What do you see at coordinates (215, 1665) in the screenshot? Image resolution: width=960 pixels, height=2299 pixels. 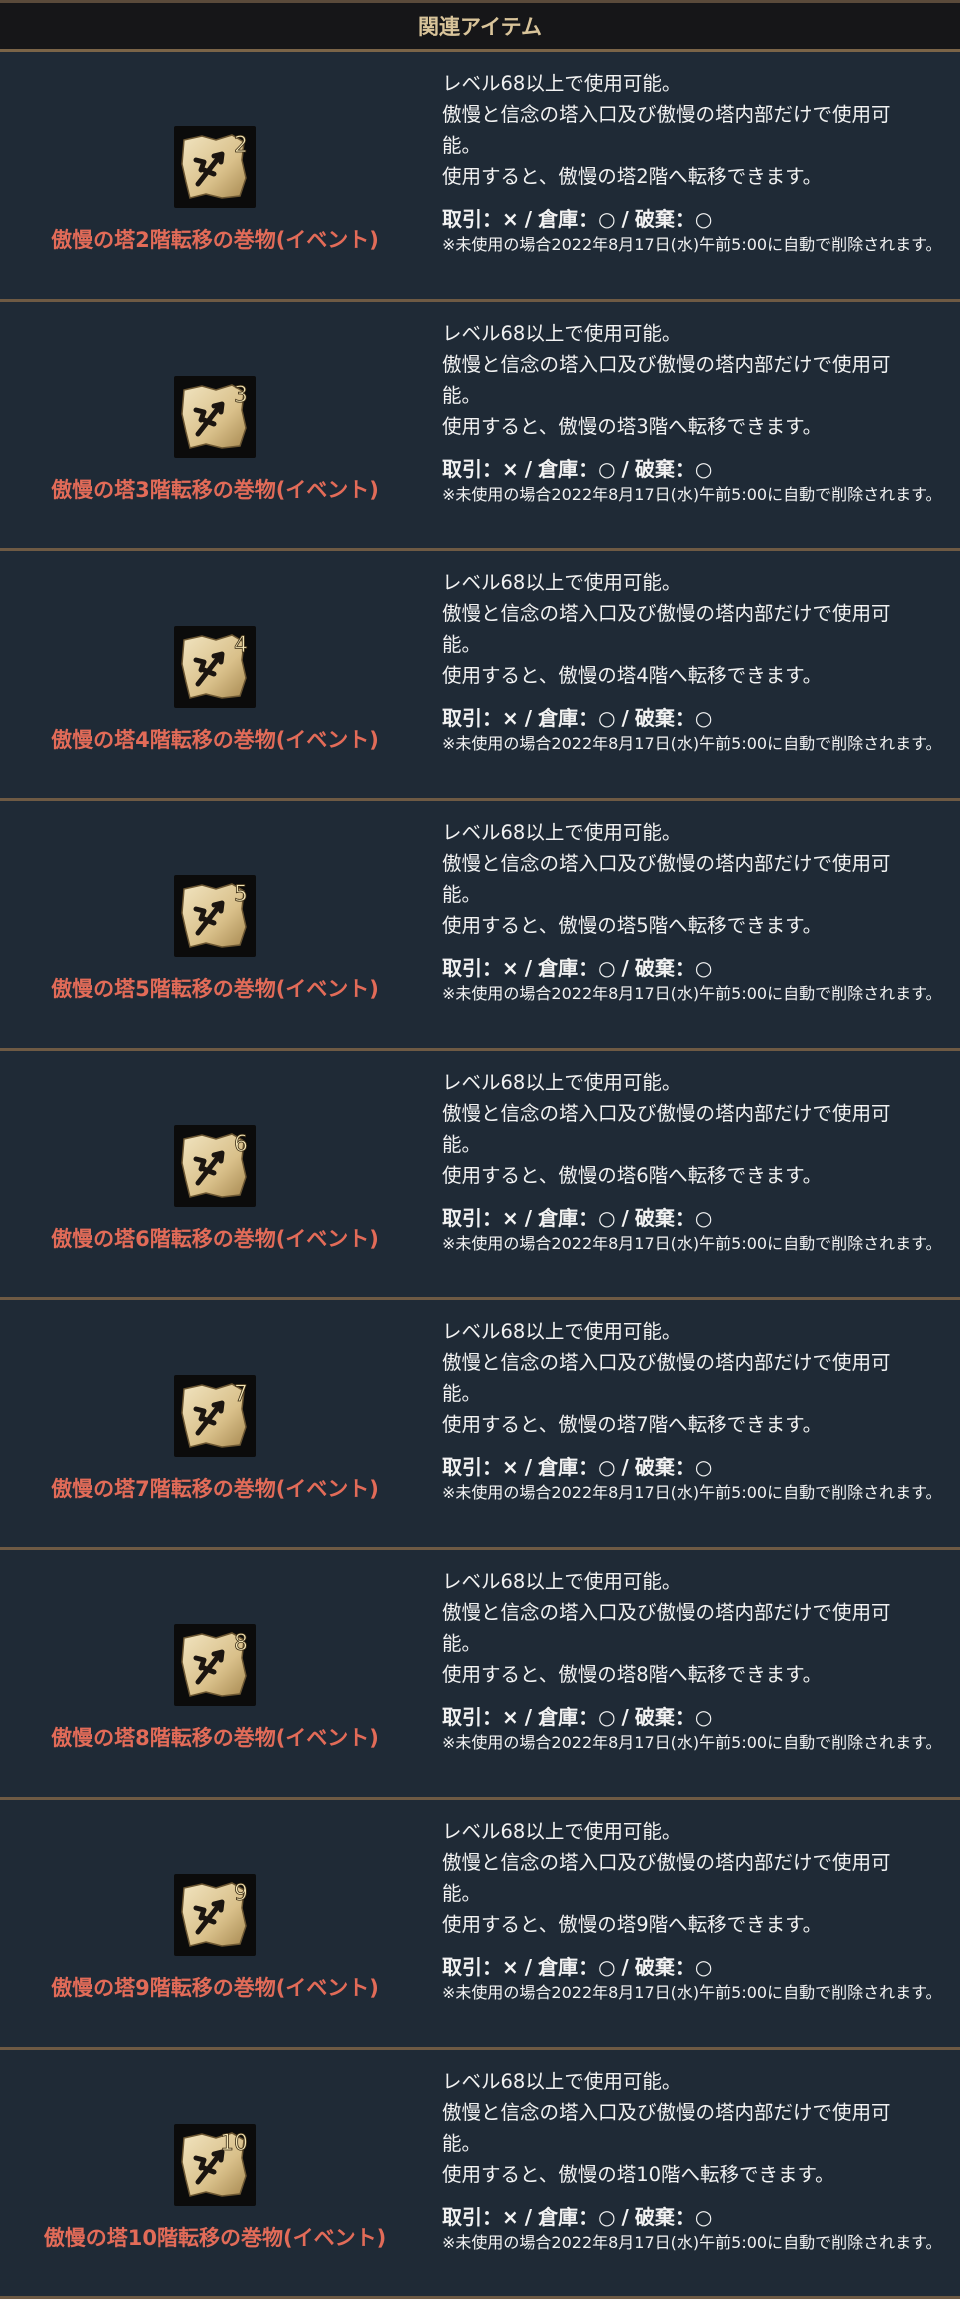 I see `scroll-icon: 8` at bounding box center [215, 1665].